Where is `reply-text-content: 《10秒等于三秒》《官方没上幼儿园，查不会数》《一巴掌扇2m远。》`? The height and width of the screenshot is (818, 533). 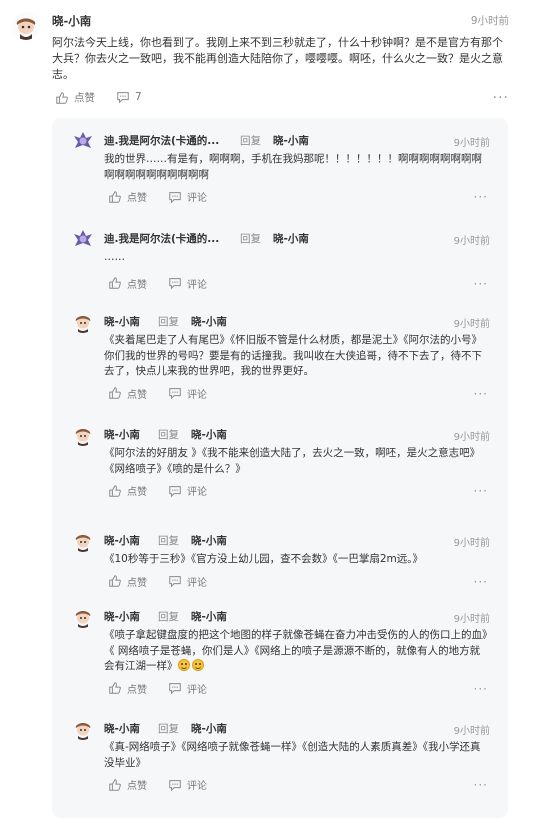 reply-text-content: 《10秒等于三秒》《官方没上幼儿园，查不会数》《一巴掌扇2m远。》 is located at coordinates (264, 559).